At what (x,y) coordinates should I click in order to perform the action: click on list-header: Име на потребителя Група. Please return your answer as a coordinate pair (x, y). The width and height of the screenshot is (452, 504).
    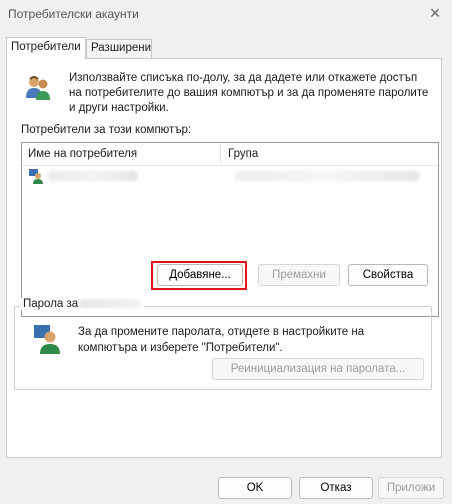
    Looking at the image, I should click on (230, 154).